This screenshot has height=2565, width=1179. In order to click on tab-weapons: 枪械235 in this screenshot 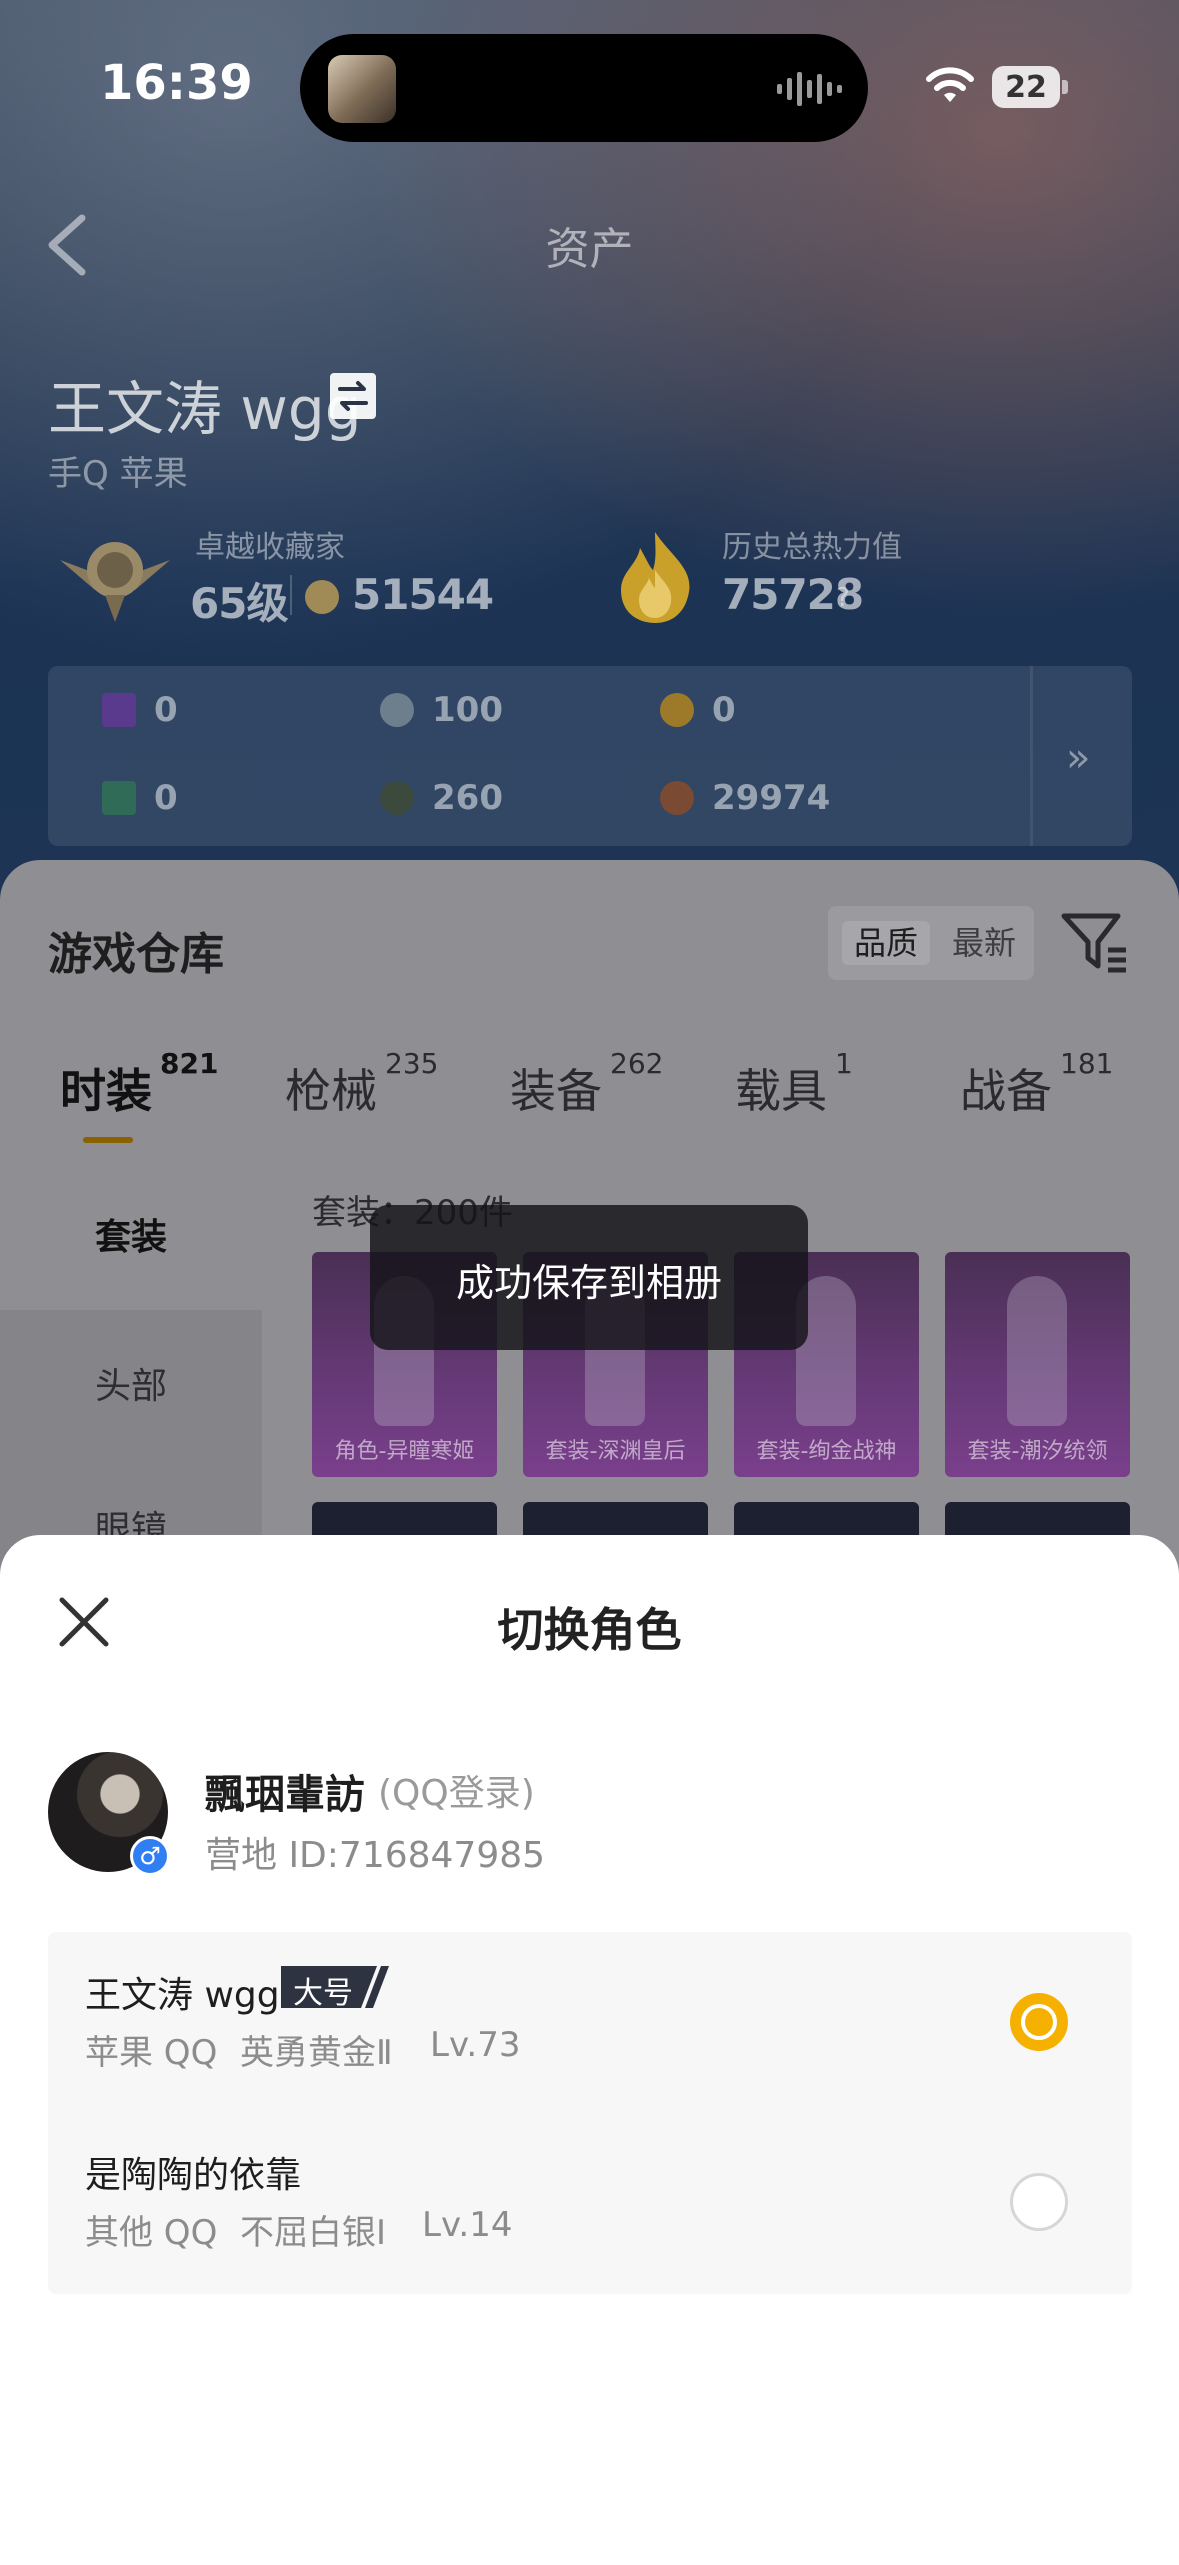, I will do `click(361, 1084)`.